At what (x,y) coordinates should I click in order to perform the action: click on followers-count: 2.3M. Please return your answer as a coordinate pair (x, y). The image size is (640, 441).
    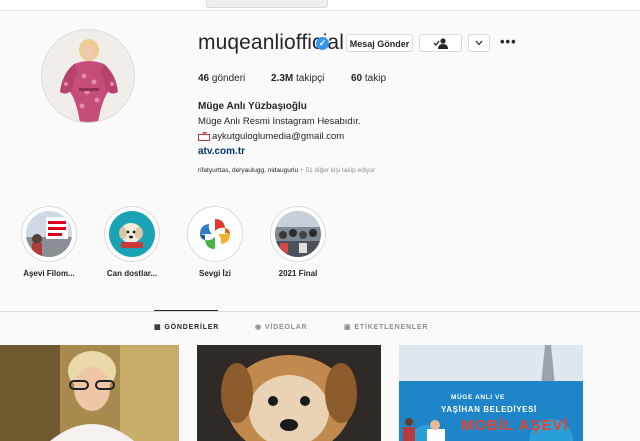
    Looking at the image, I should click on (282, 78).